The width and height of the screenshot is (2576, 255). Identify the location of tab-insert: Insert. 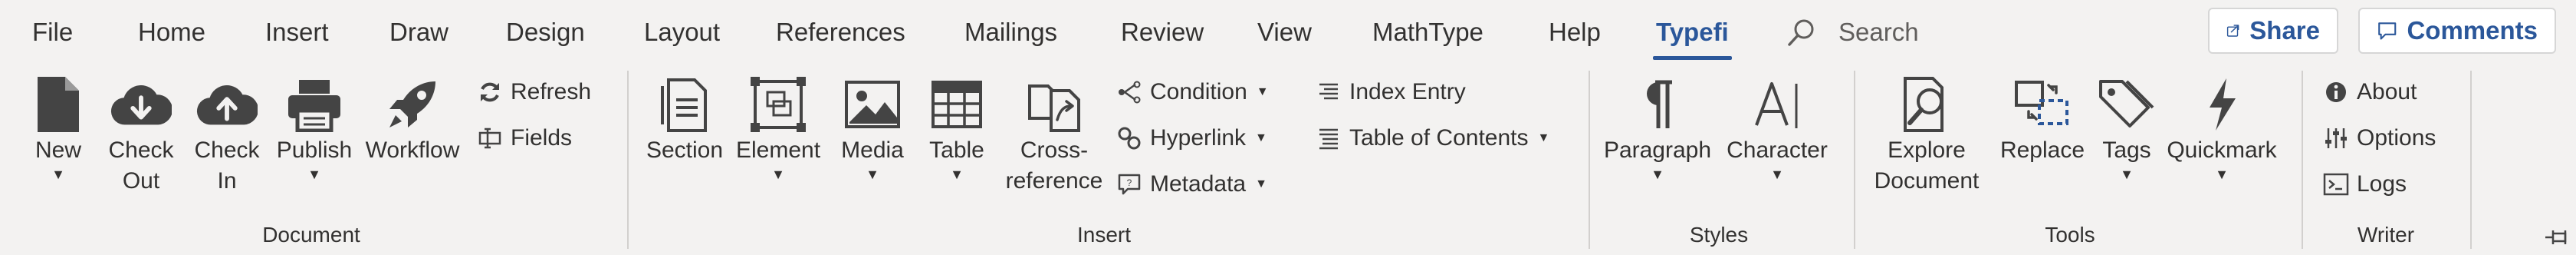
(297, 32).